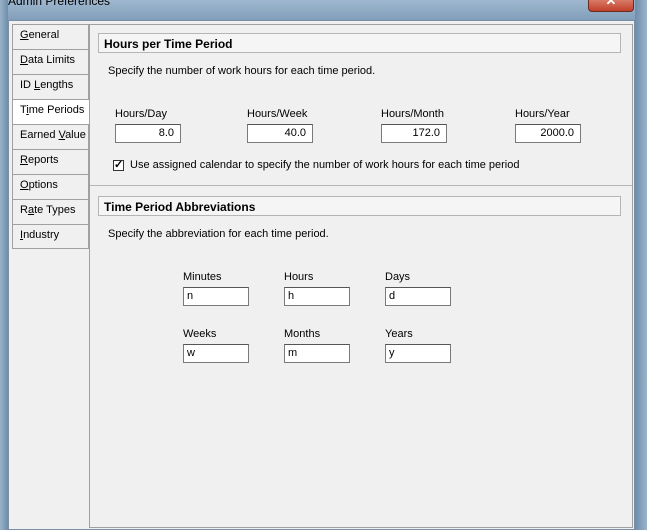 This screenshot has height=530, width=647. What do you see at coordinates (359, 206) in the screenshot?
I see `abbrev-section-title: Time Period Abbreviations` at bounding box center [359, 206].